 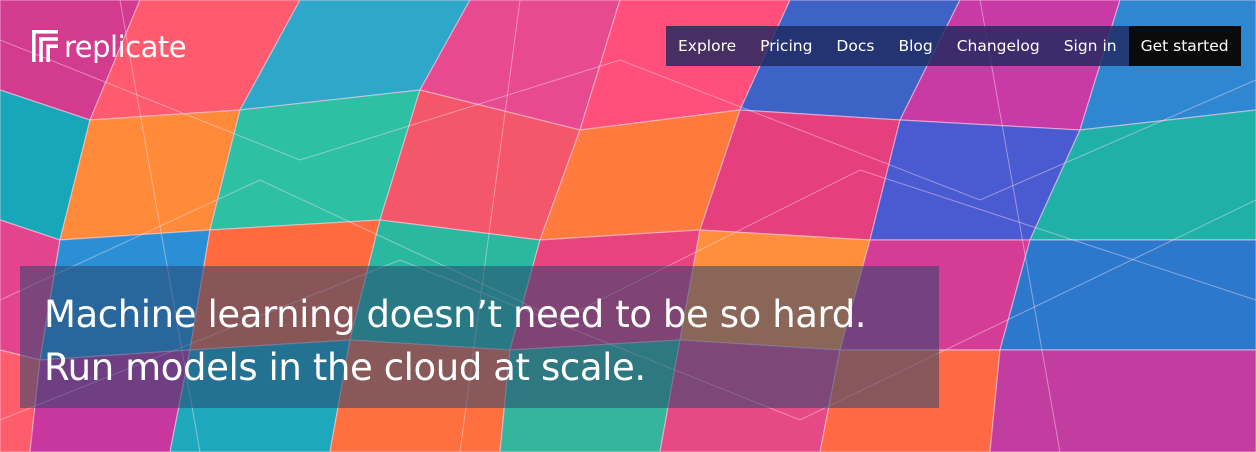 What do you see at coordinates (855, 46) in the screenshot?
I see `nav-link-docs: Docs` at bounding box center [855, 46].